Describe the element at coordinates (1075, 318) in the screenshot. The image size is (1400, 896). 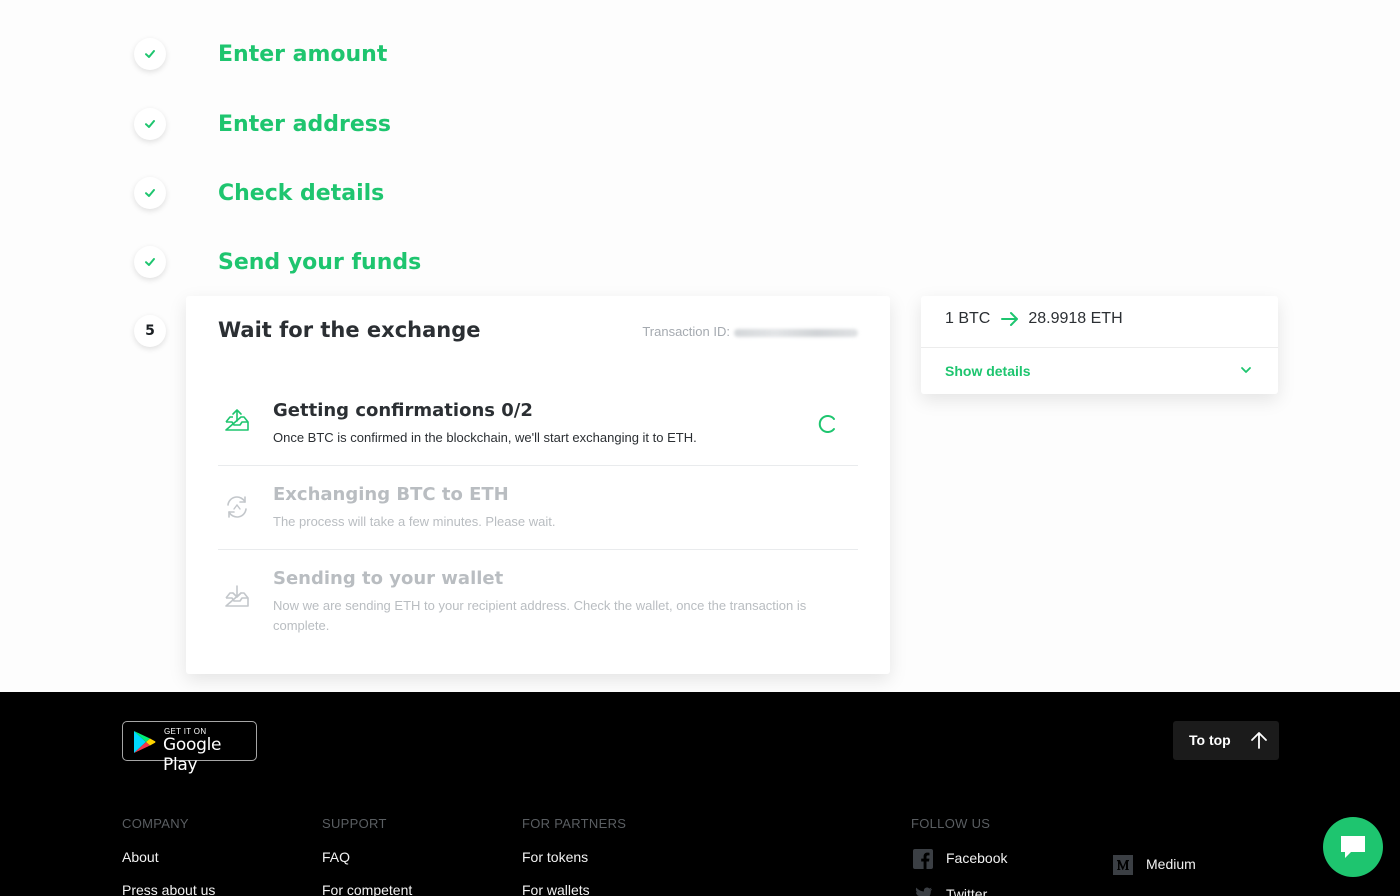
I see `rate-to: 28.9918 ETH` at that location.